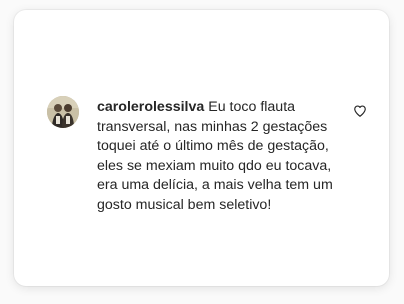 The image size is (404, 304). I want to click on avatar-photo-icon, so click(63, 112).